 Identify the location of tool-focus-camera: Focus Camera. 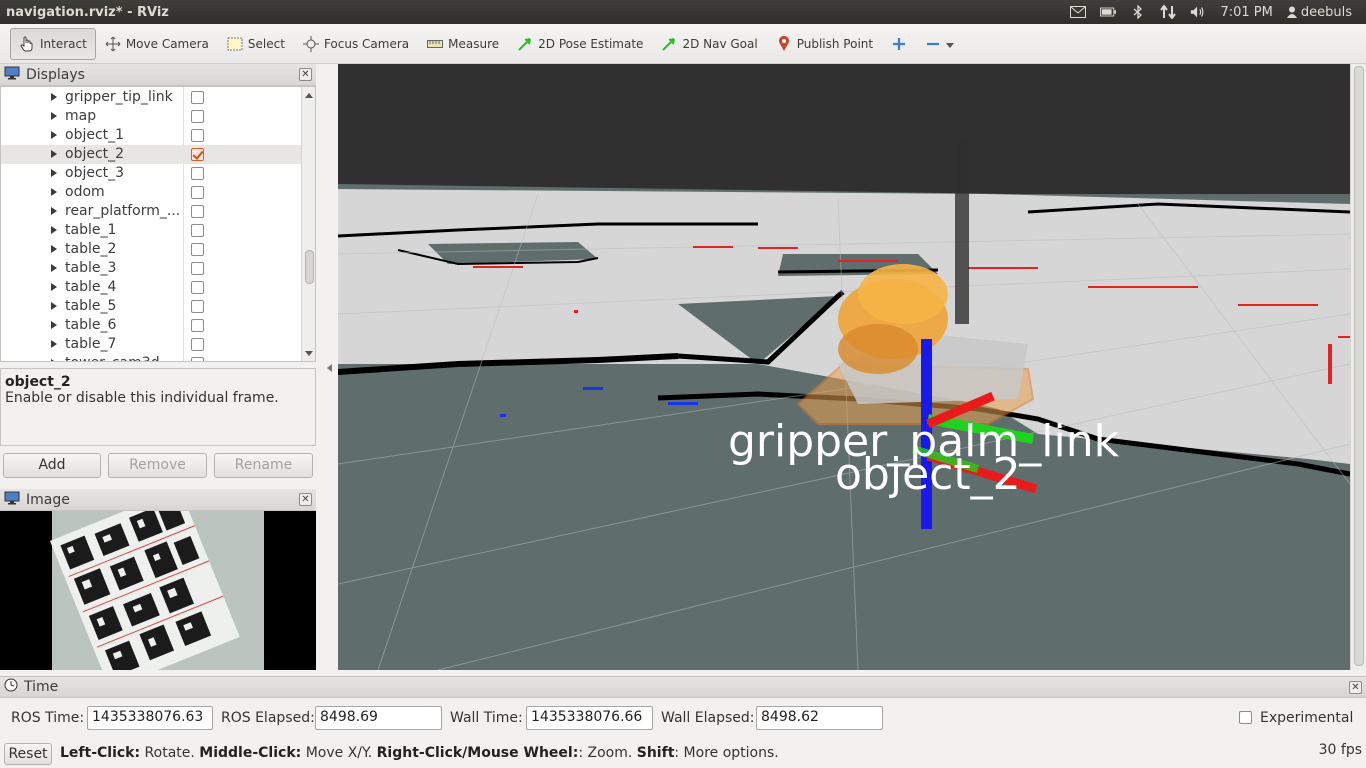
(356, 44).